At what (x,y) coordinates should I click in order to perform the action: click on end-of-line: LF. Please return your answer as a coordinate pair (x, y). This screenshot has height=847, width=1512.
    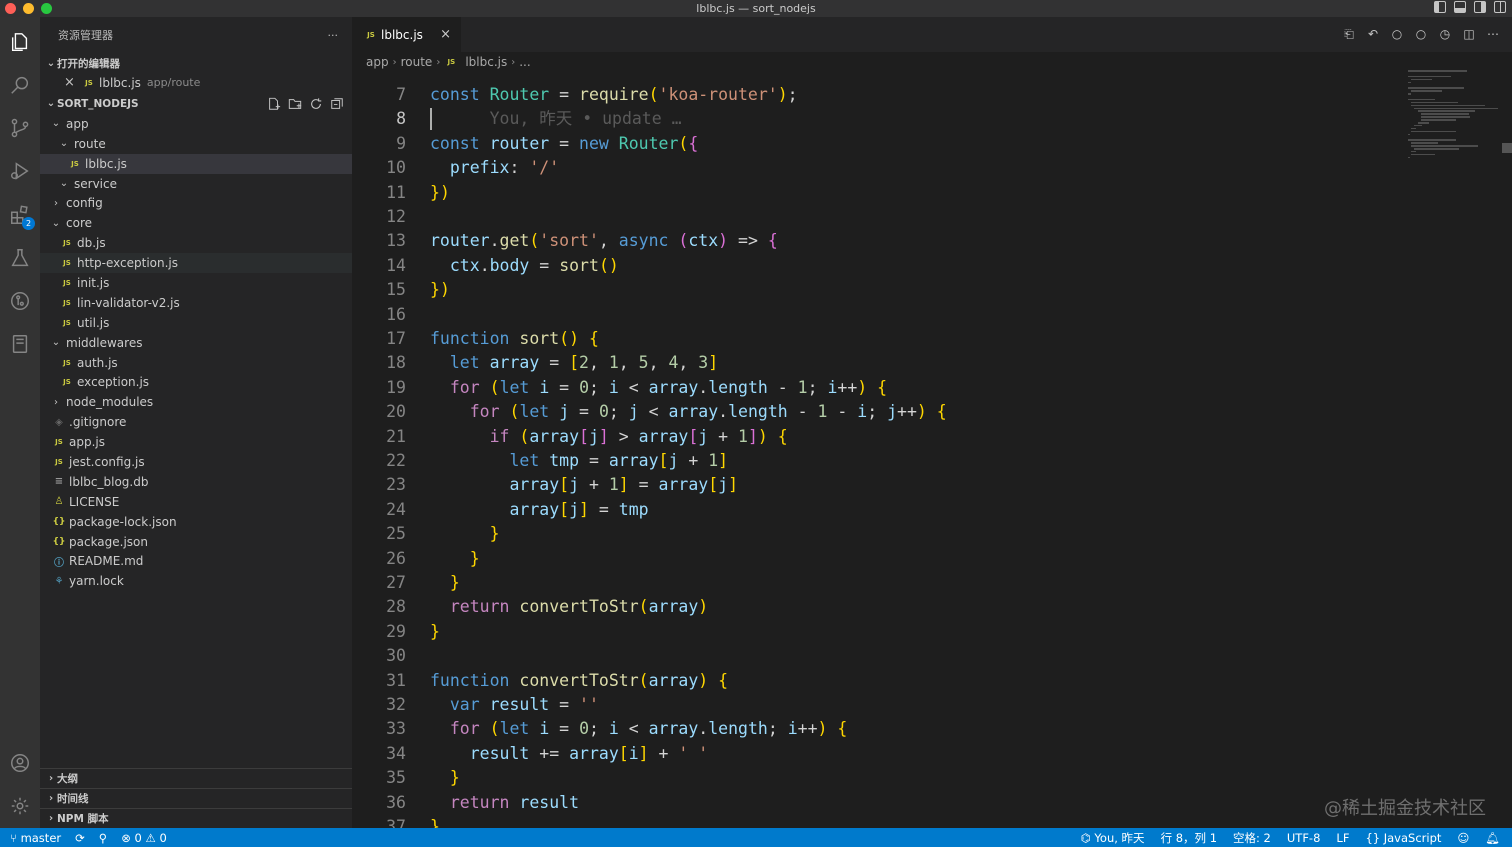
    Looking at the image, I should click on (1342, 838).